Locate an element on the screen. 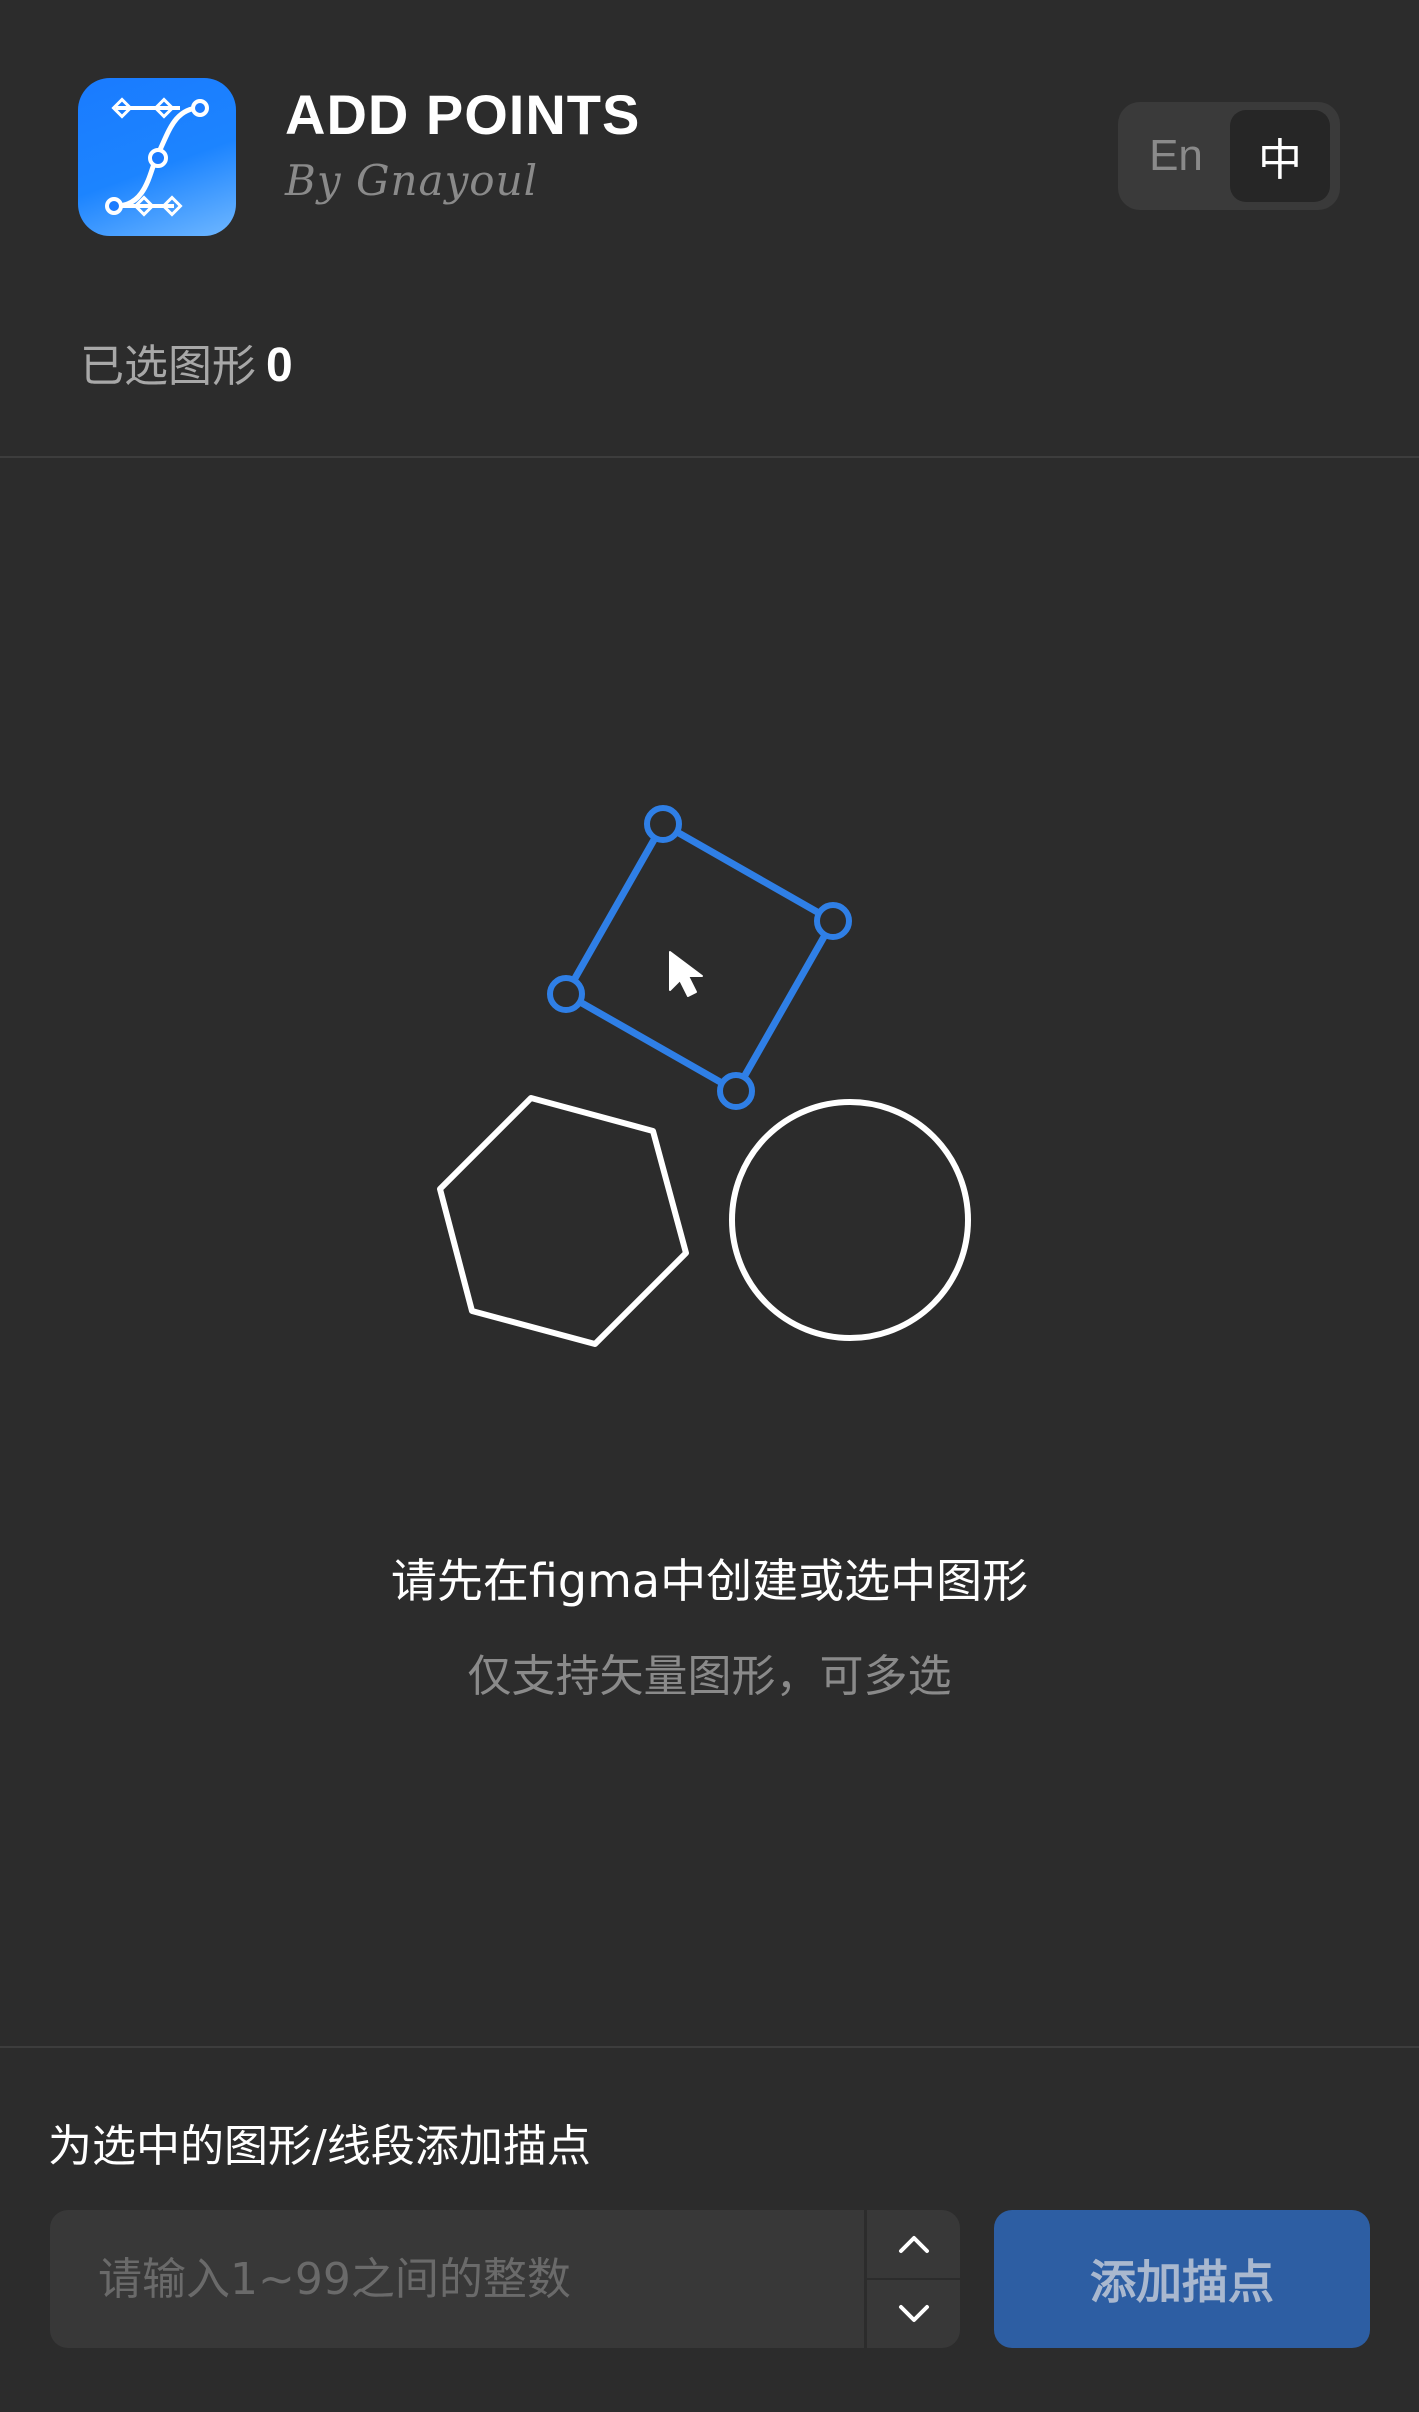 This screenshot has width=1419, height=2412. chevron-up-icon is located at coordinates (913, 2244).